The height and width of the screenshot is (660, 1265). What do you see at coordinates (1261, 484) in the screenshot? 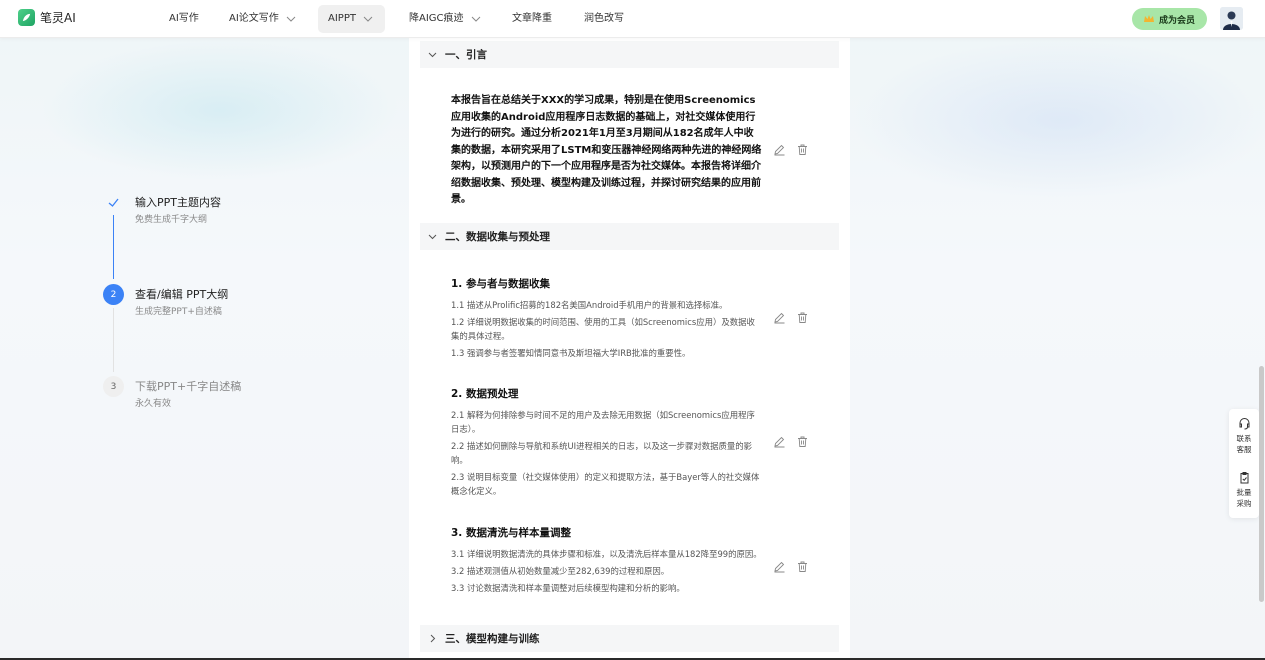
I see `scrollbar-thumb` at bounding box center [1261, 484].